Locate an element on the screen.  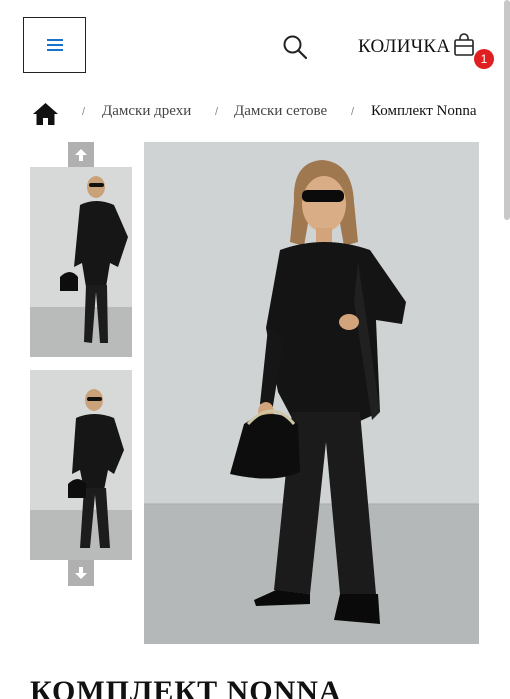
home-icon is located at coordinates (45, 114).